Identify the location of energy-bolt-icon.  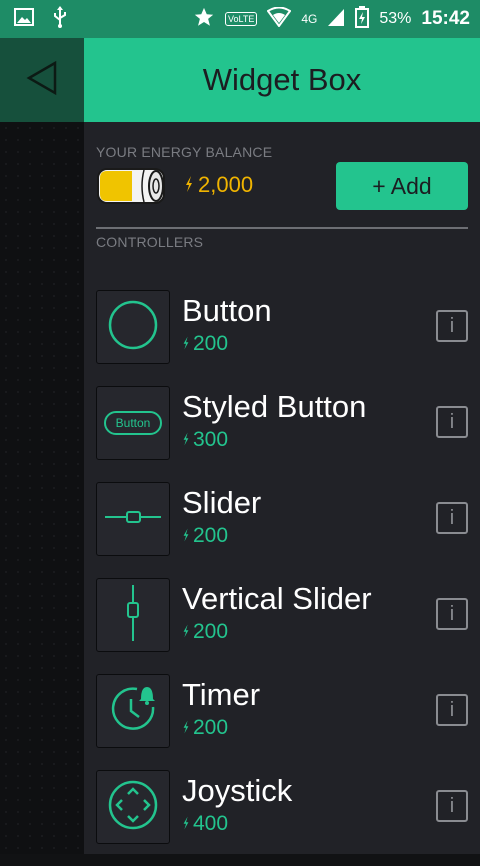
(189, 185).